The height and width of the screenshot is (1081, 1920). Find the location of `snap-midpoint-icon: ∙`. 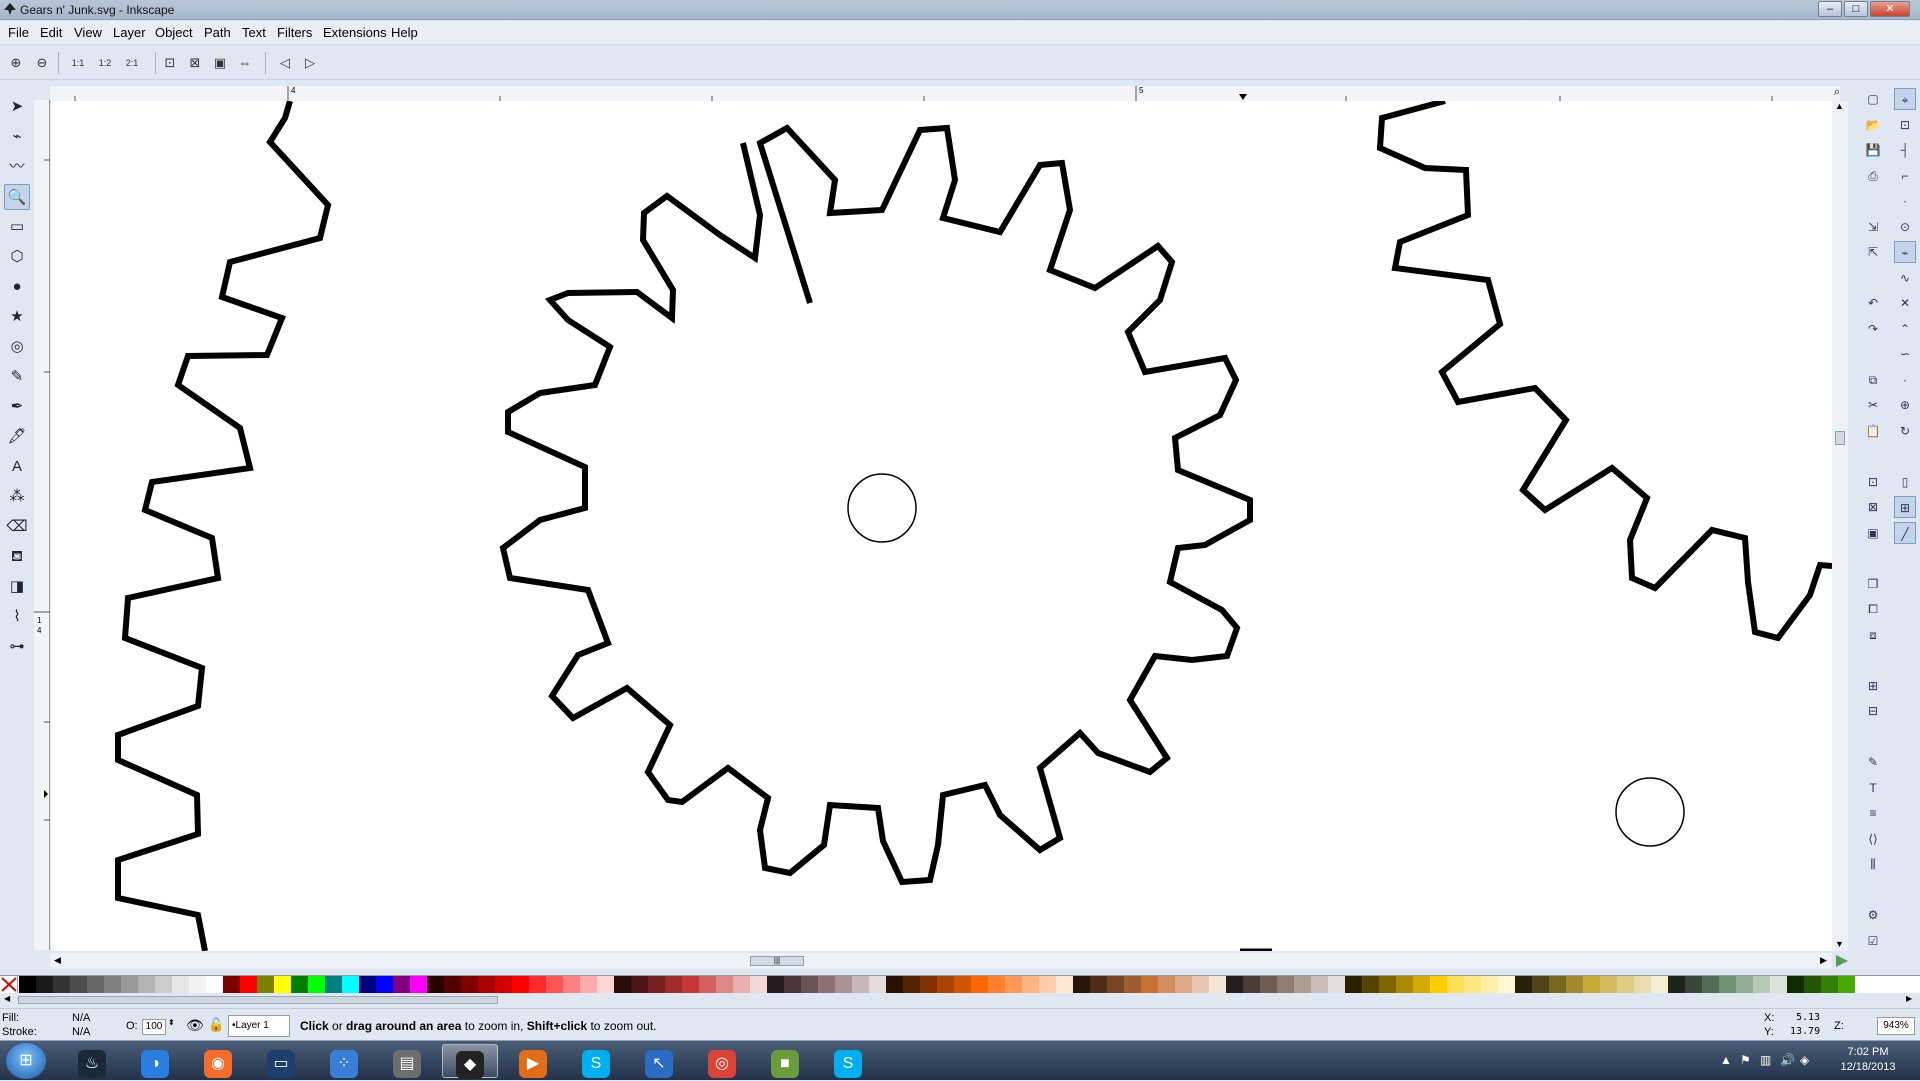

snap-midpoint-icon: ∙ is located at coordinates (1905, 380).